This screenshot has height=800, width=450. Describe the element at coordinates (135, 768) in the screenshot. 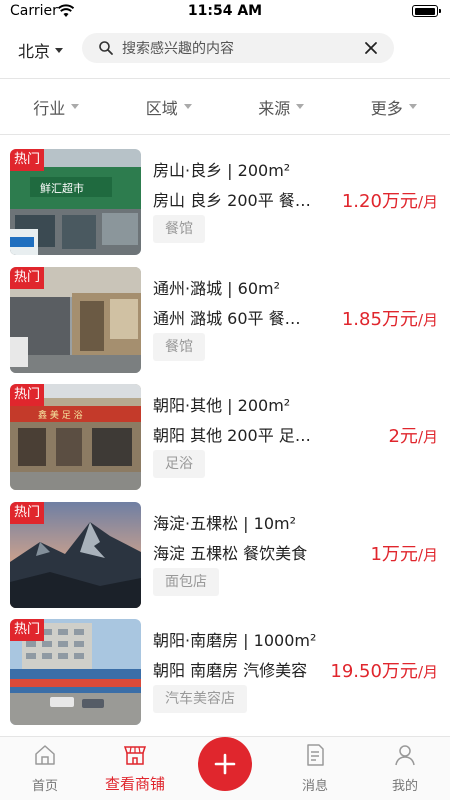

I see `tab-shops: 查看商铺` at that location.